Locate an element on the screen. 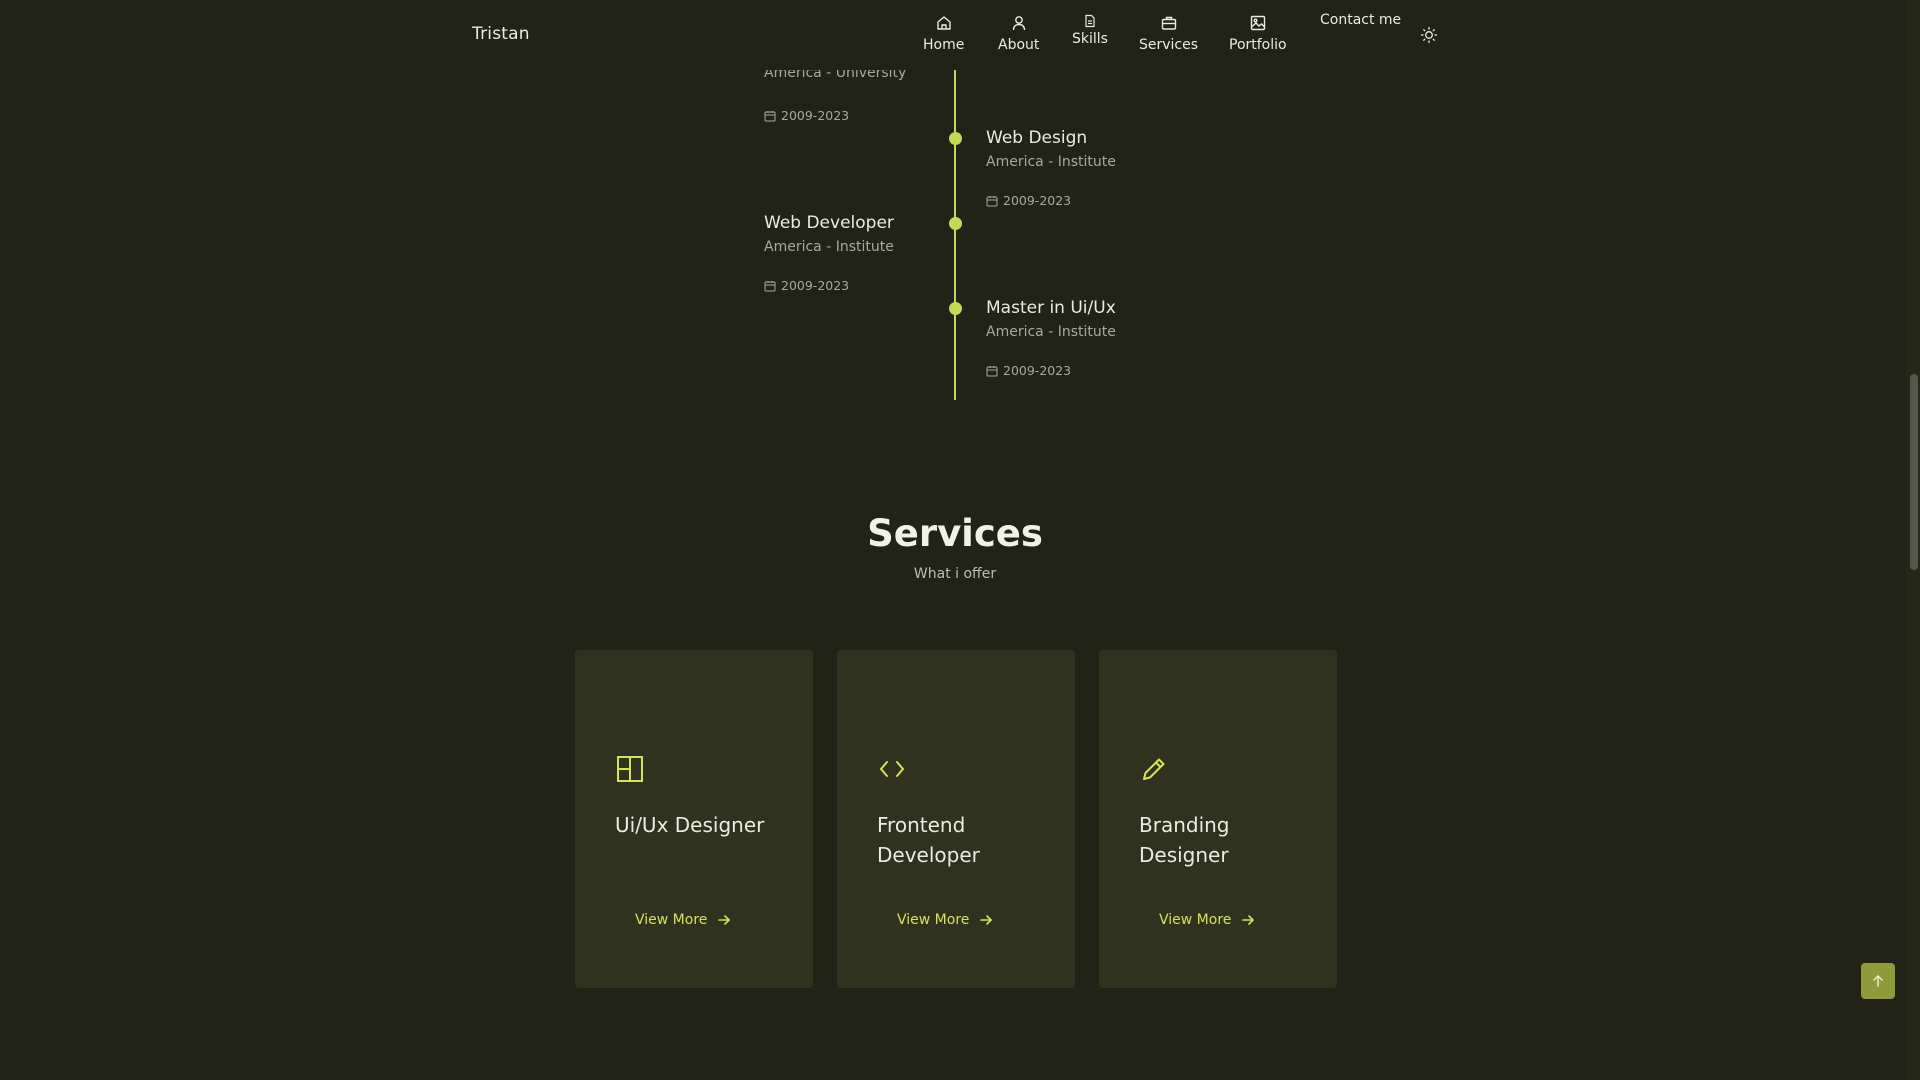 The width and height of the screenshot is (1920, 1080). nav-label: Home is located at coordinates (944, 45).